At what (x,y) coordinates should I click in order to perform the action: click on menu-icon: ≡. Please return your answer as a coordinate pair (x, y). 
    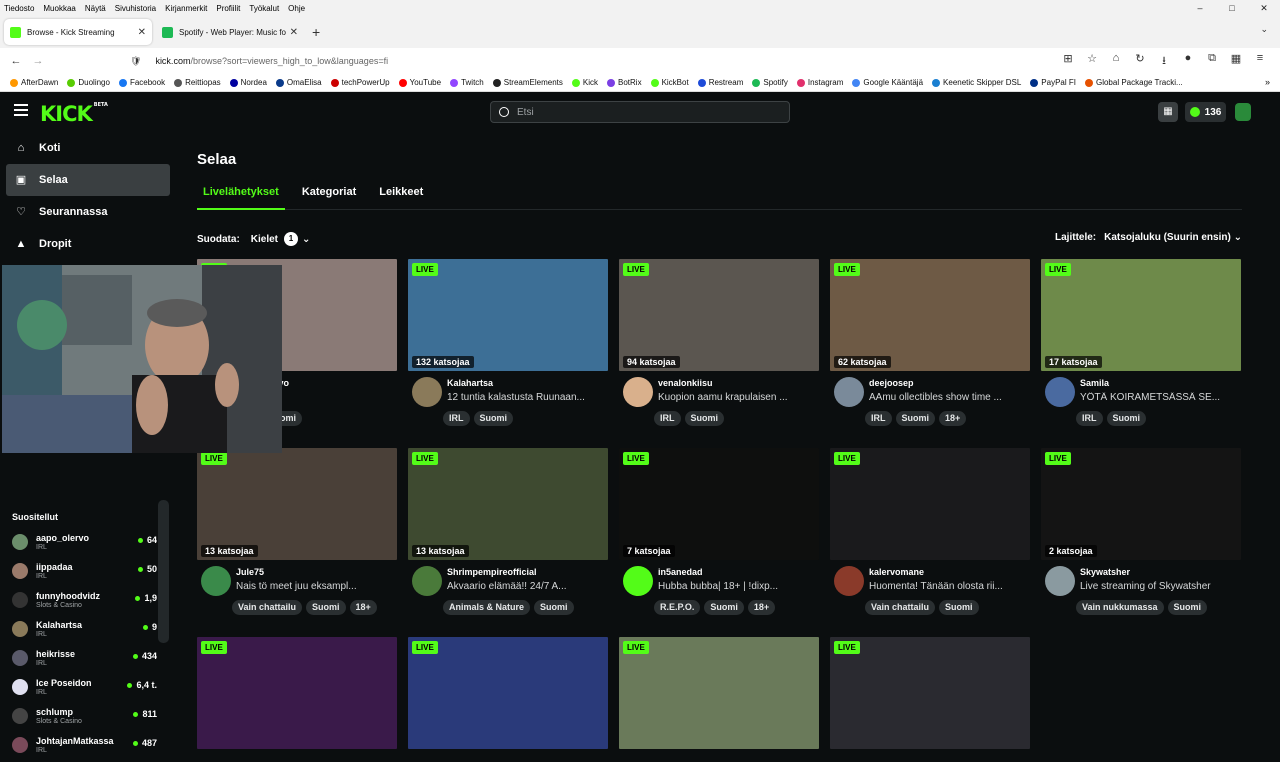
    Looking at the image, I should click on (1260, 61).